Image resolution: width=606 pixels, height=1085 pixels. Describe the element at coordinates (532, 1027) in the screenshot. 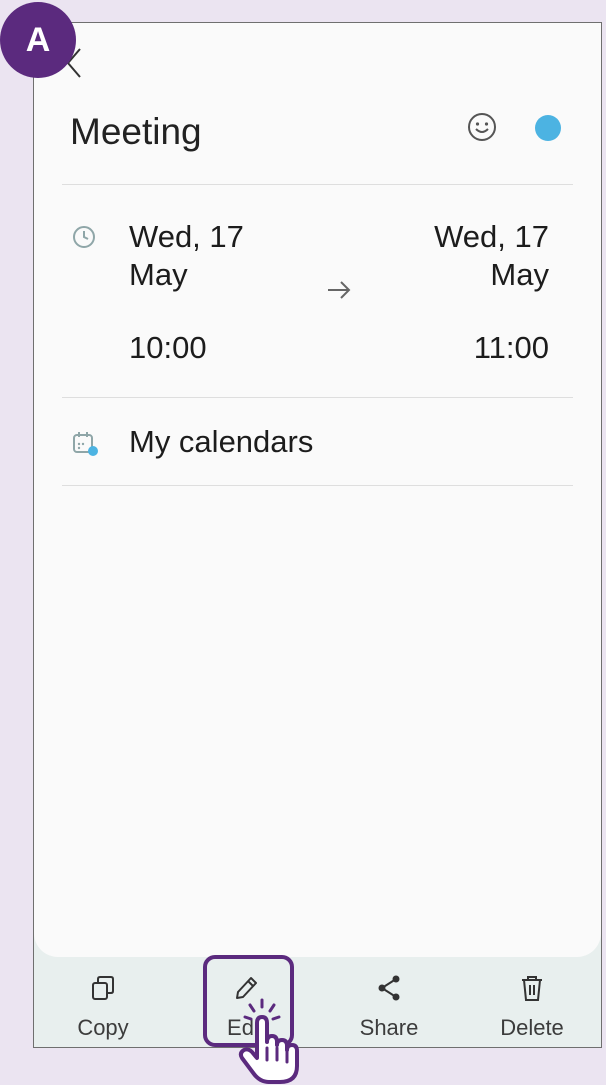

I see `delete-label: Delete` at that location.